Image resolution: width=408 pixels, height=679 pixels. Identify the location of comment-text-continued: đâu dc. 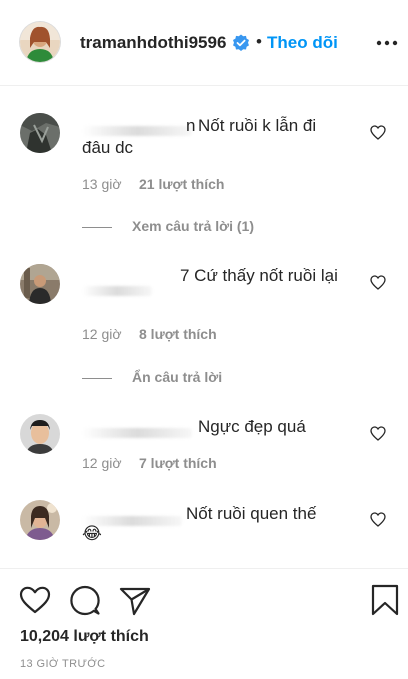
(108, 147).